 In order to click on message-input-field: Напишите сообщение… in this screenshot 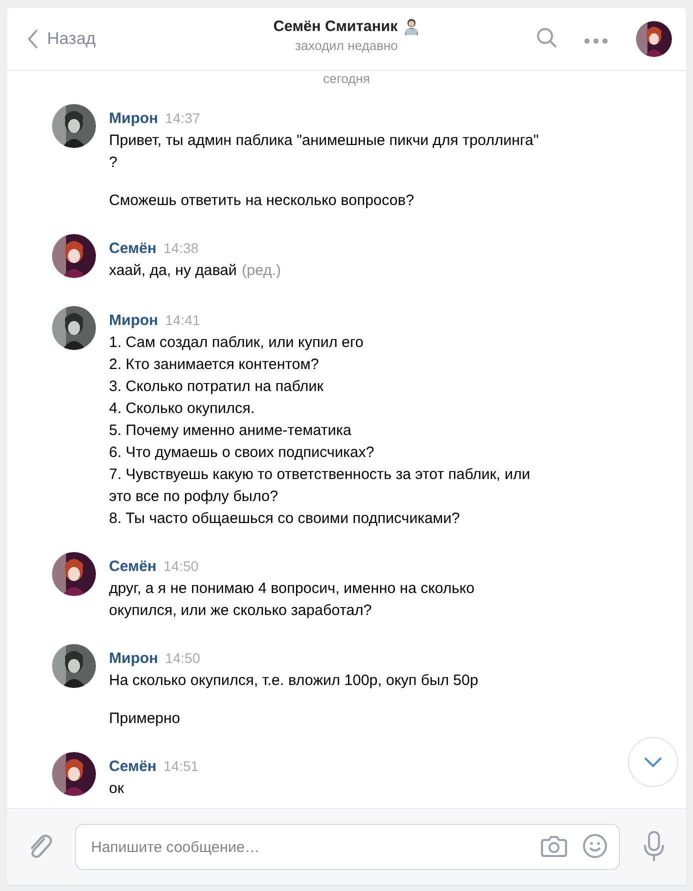, I will do `click(347, 847)`.